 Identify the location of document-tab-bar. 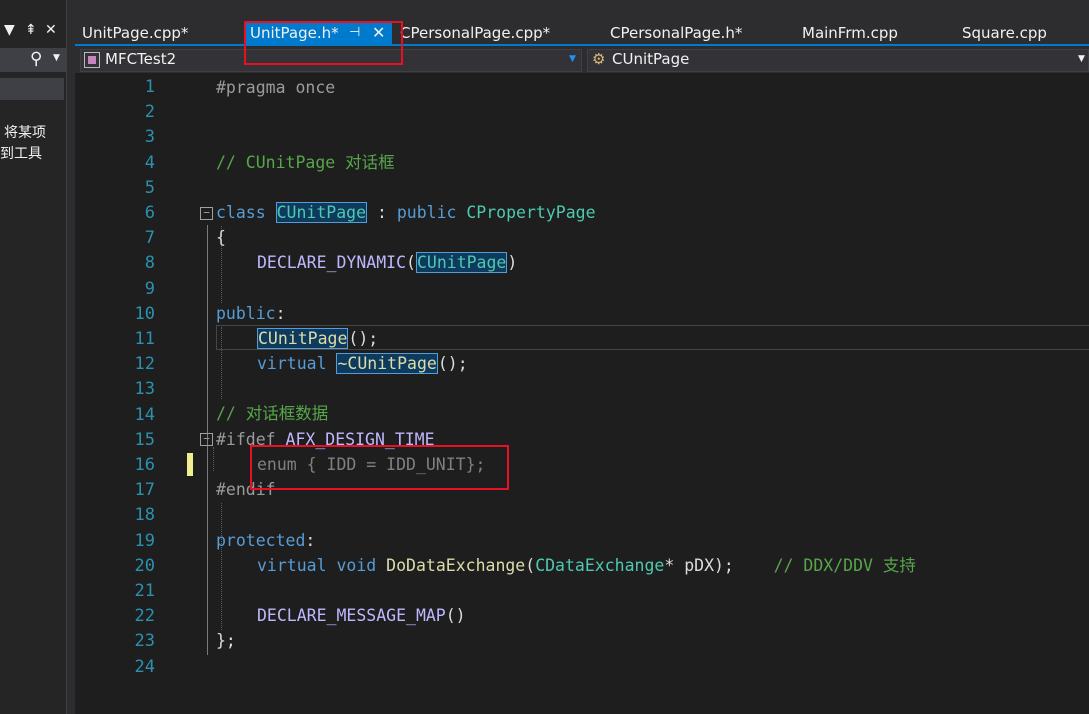
(582, 23).